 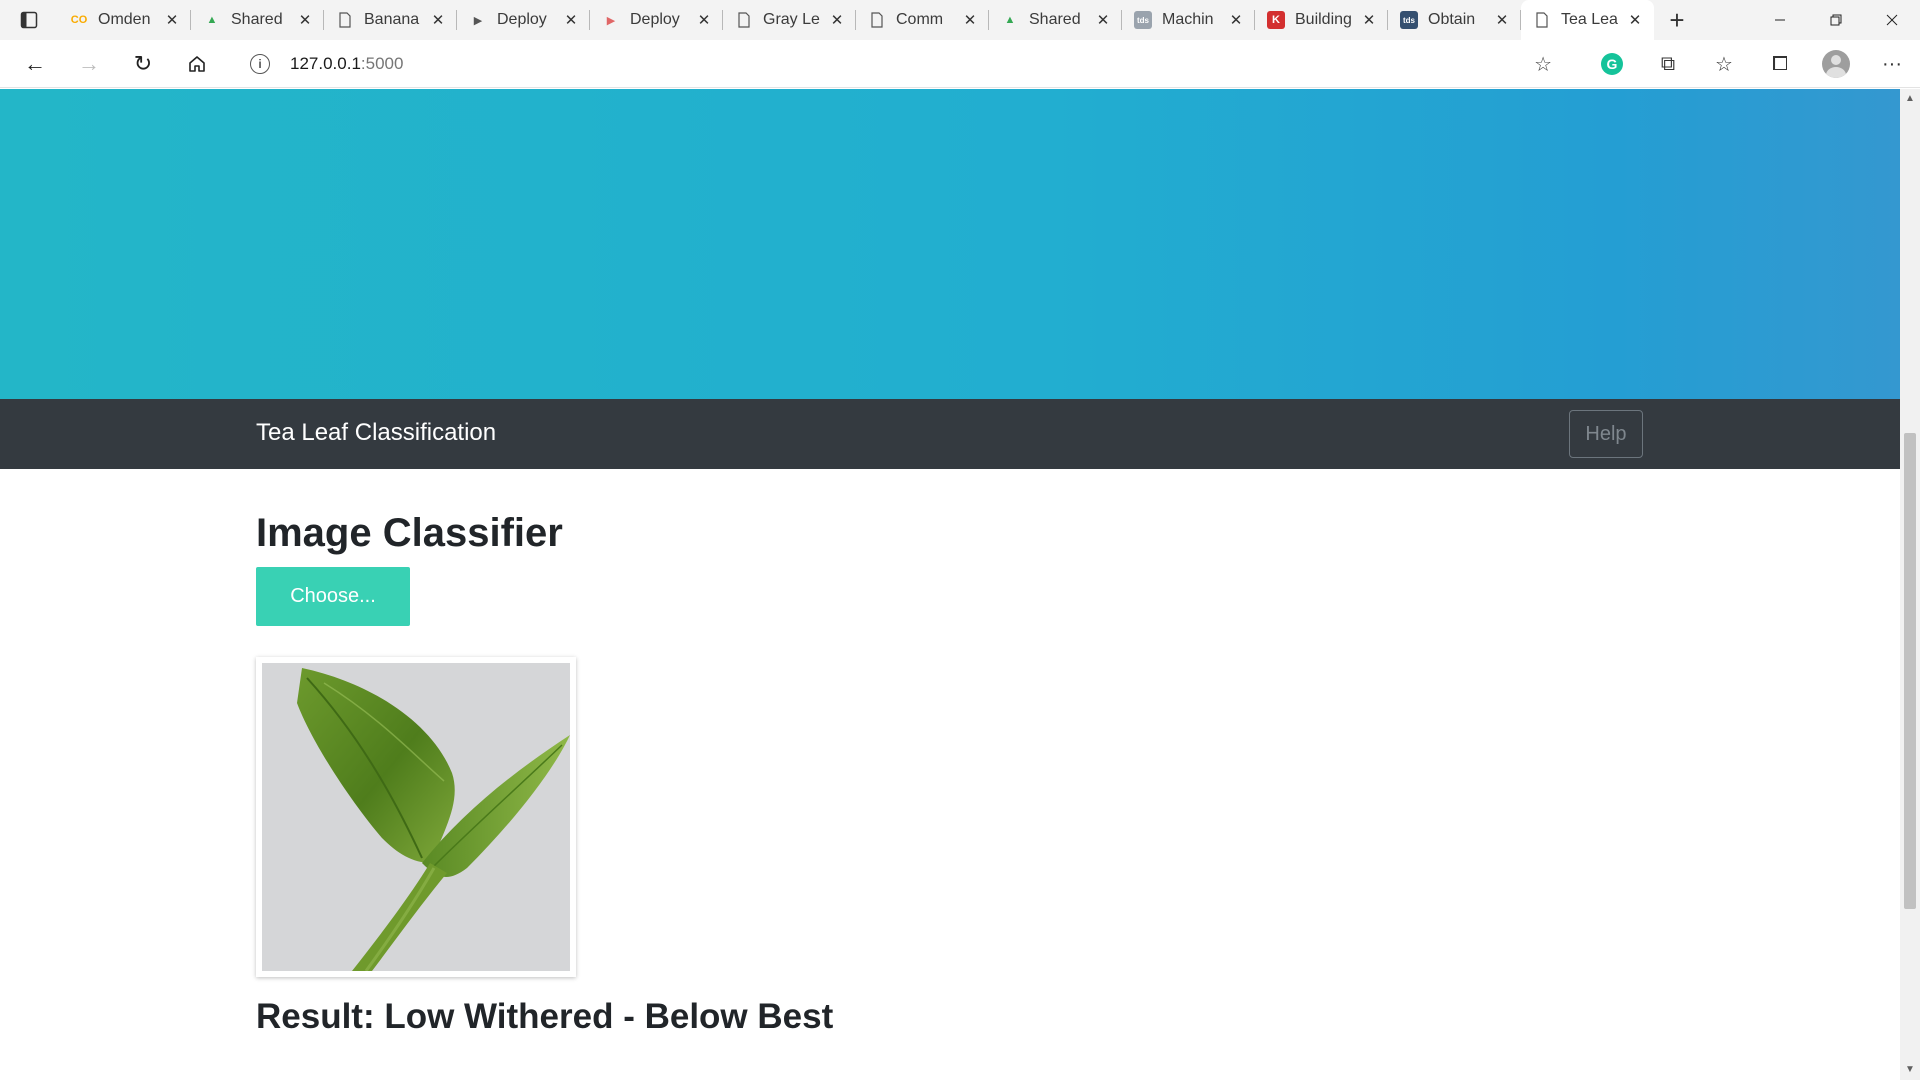 I want to click on arrow-left-icon: ←, so click(x=35, y=63).